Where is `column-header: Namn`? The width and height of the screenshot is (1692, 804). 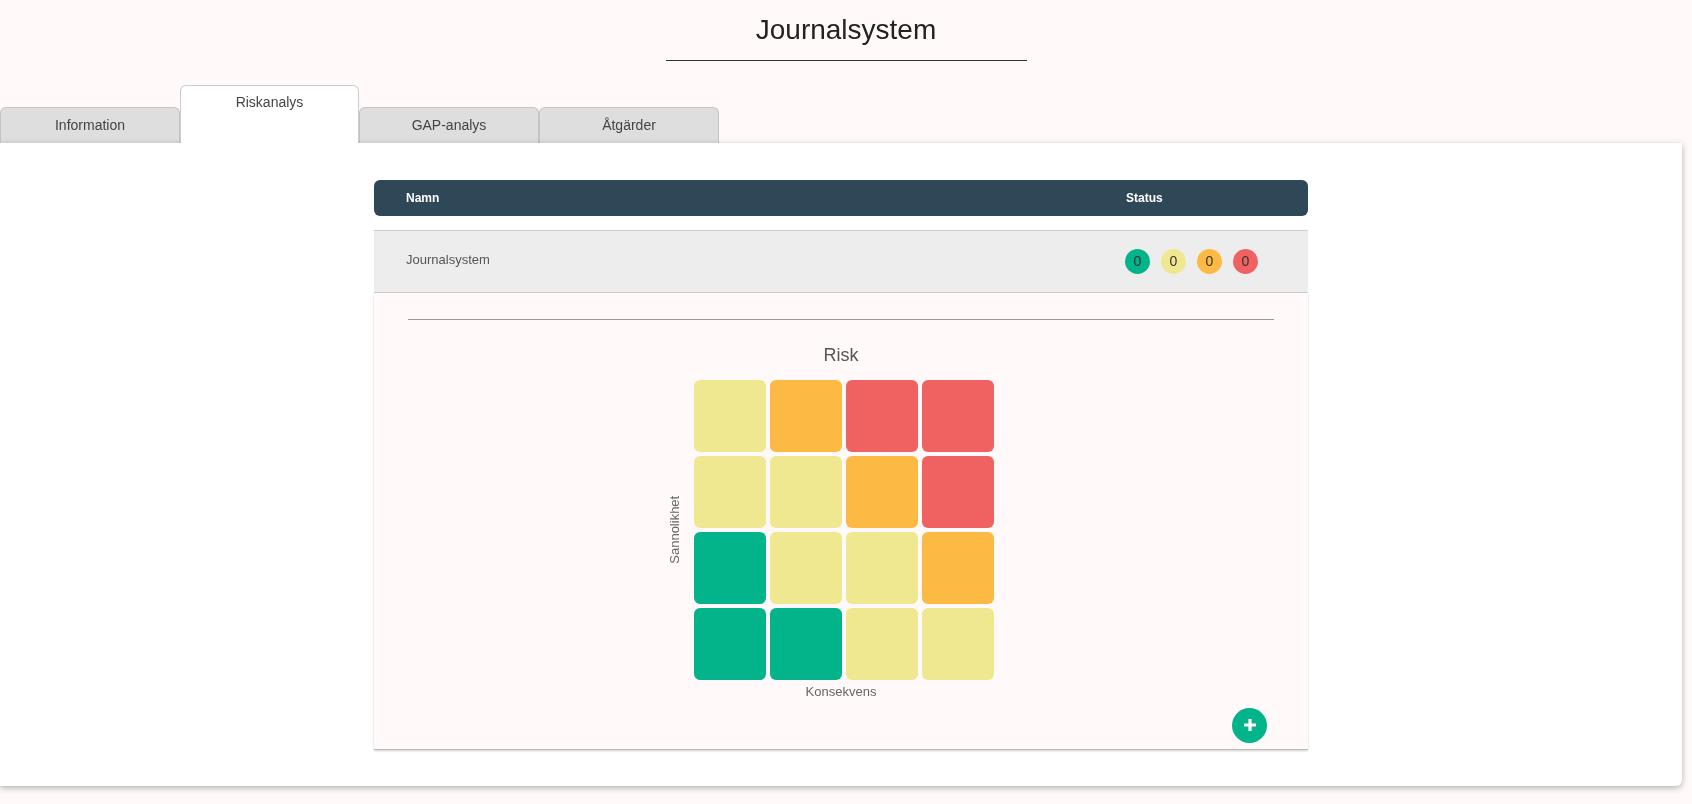 column-header: Namn is located at coordinates (423, 198).